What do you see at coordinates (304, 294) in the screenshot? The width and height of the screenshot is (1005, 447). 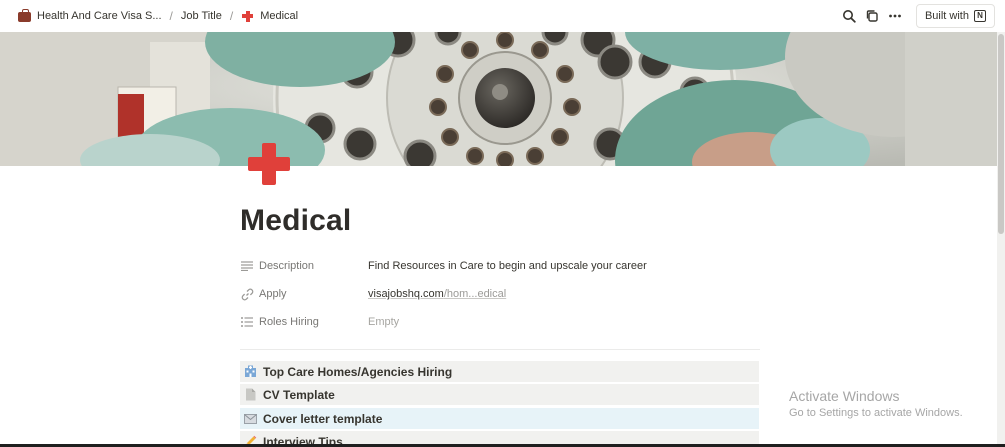 I see `property-name: Apply` at bounding box center [304, 294].